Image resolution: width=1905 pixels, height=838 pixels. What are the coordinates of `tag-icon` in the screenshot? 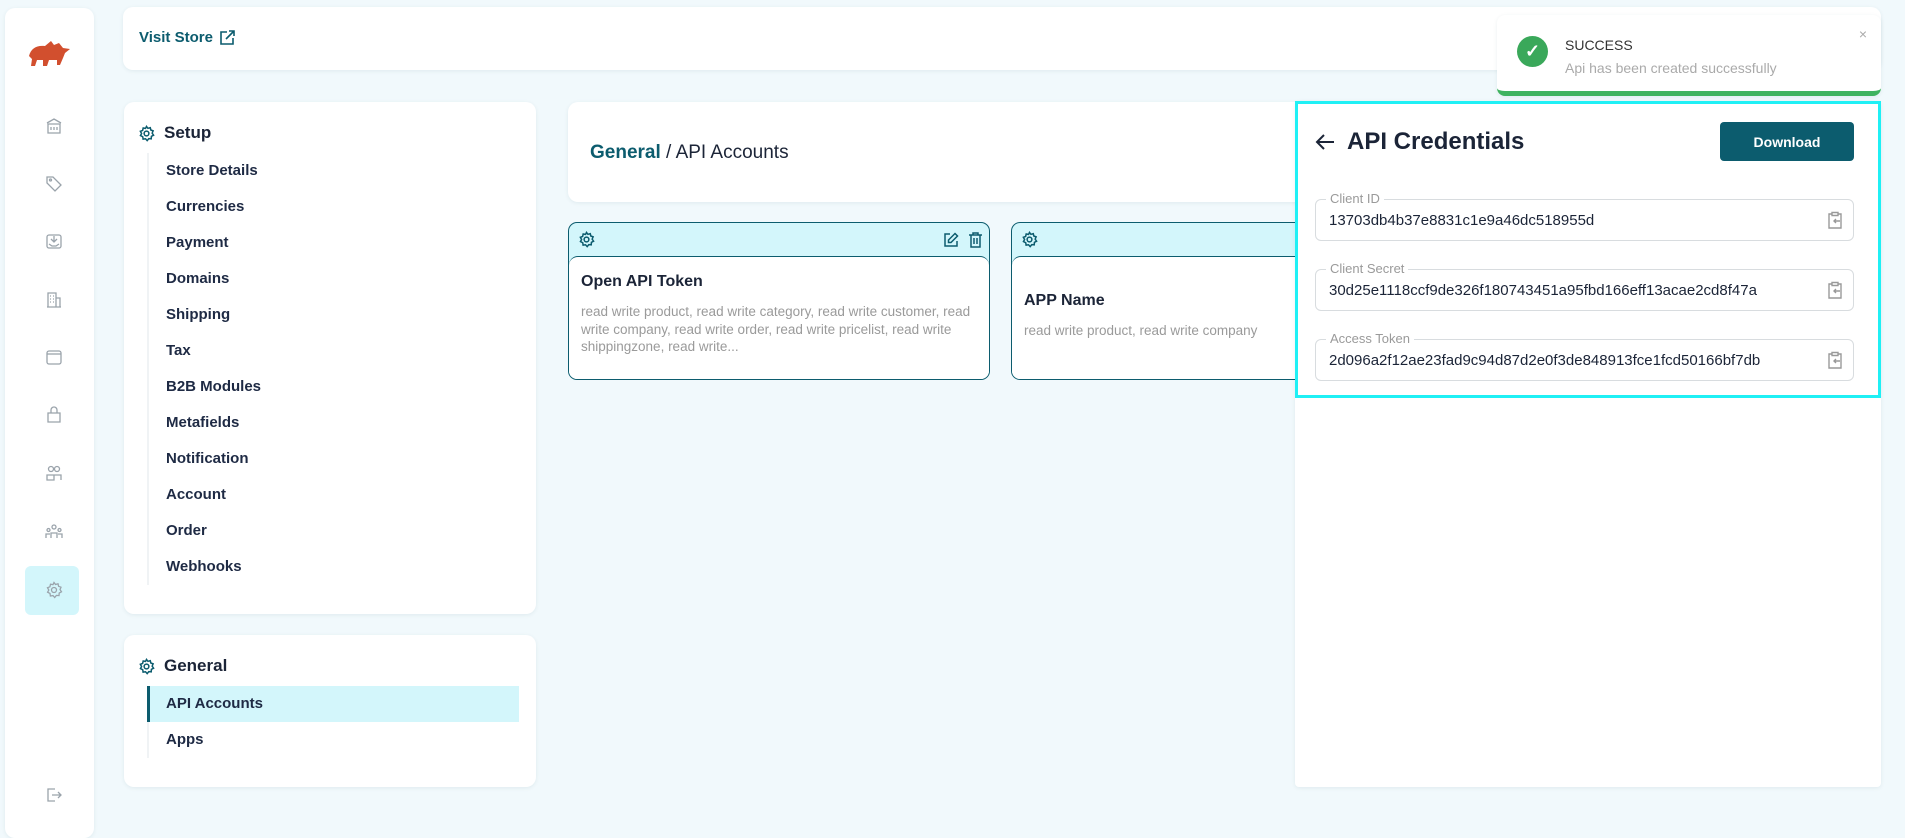 It's located at (54, 183).